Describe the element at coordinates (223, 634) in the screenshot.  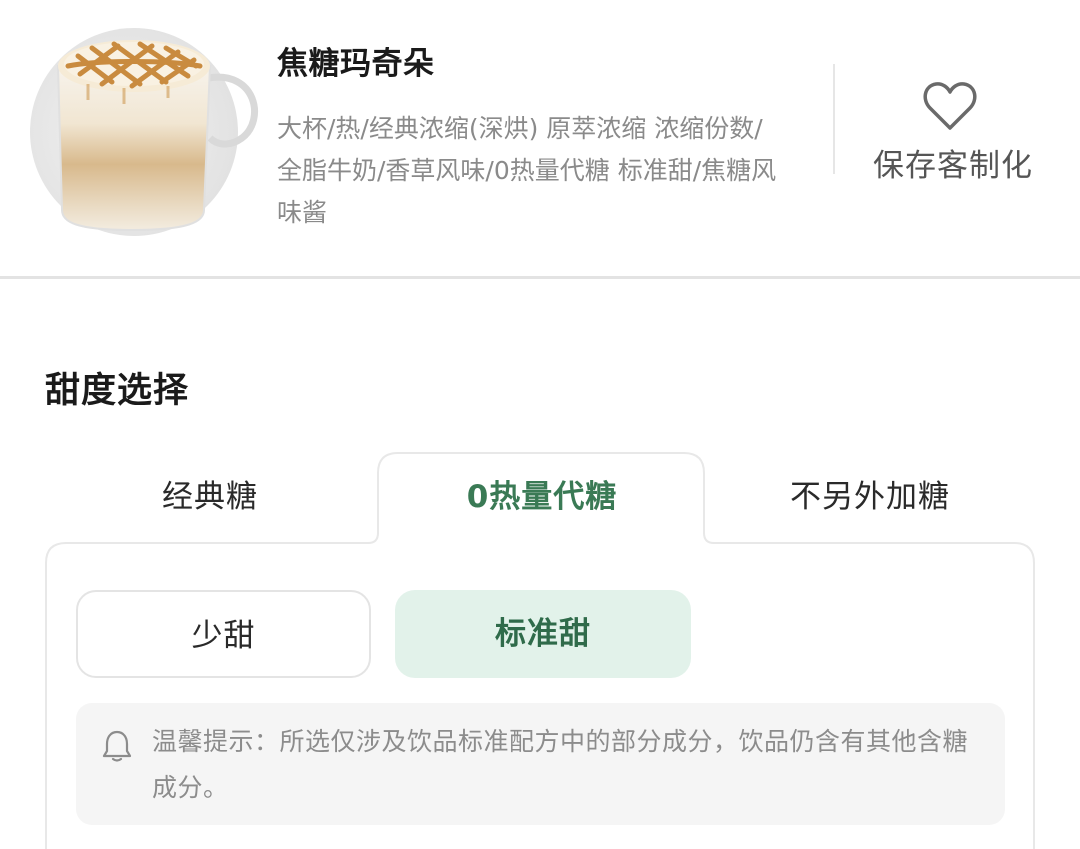
I see `sweetness-level-light: 少甜` at that location.